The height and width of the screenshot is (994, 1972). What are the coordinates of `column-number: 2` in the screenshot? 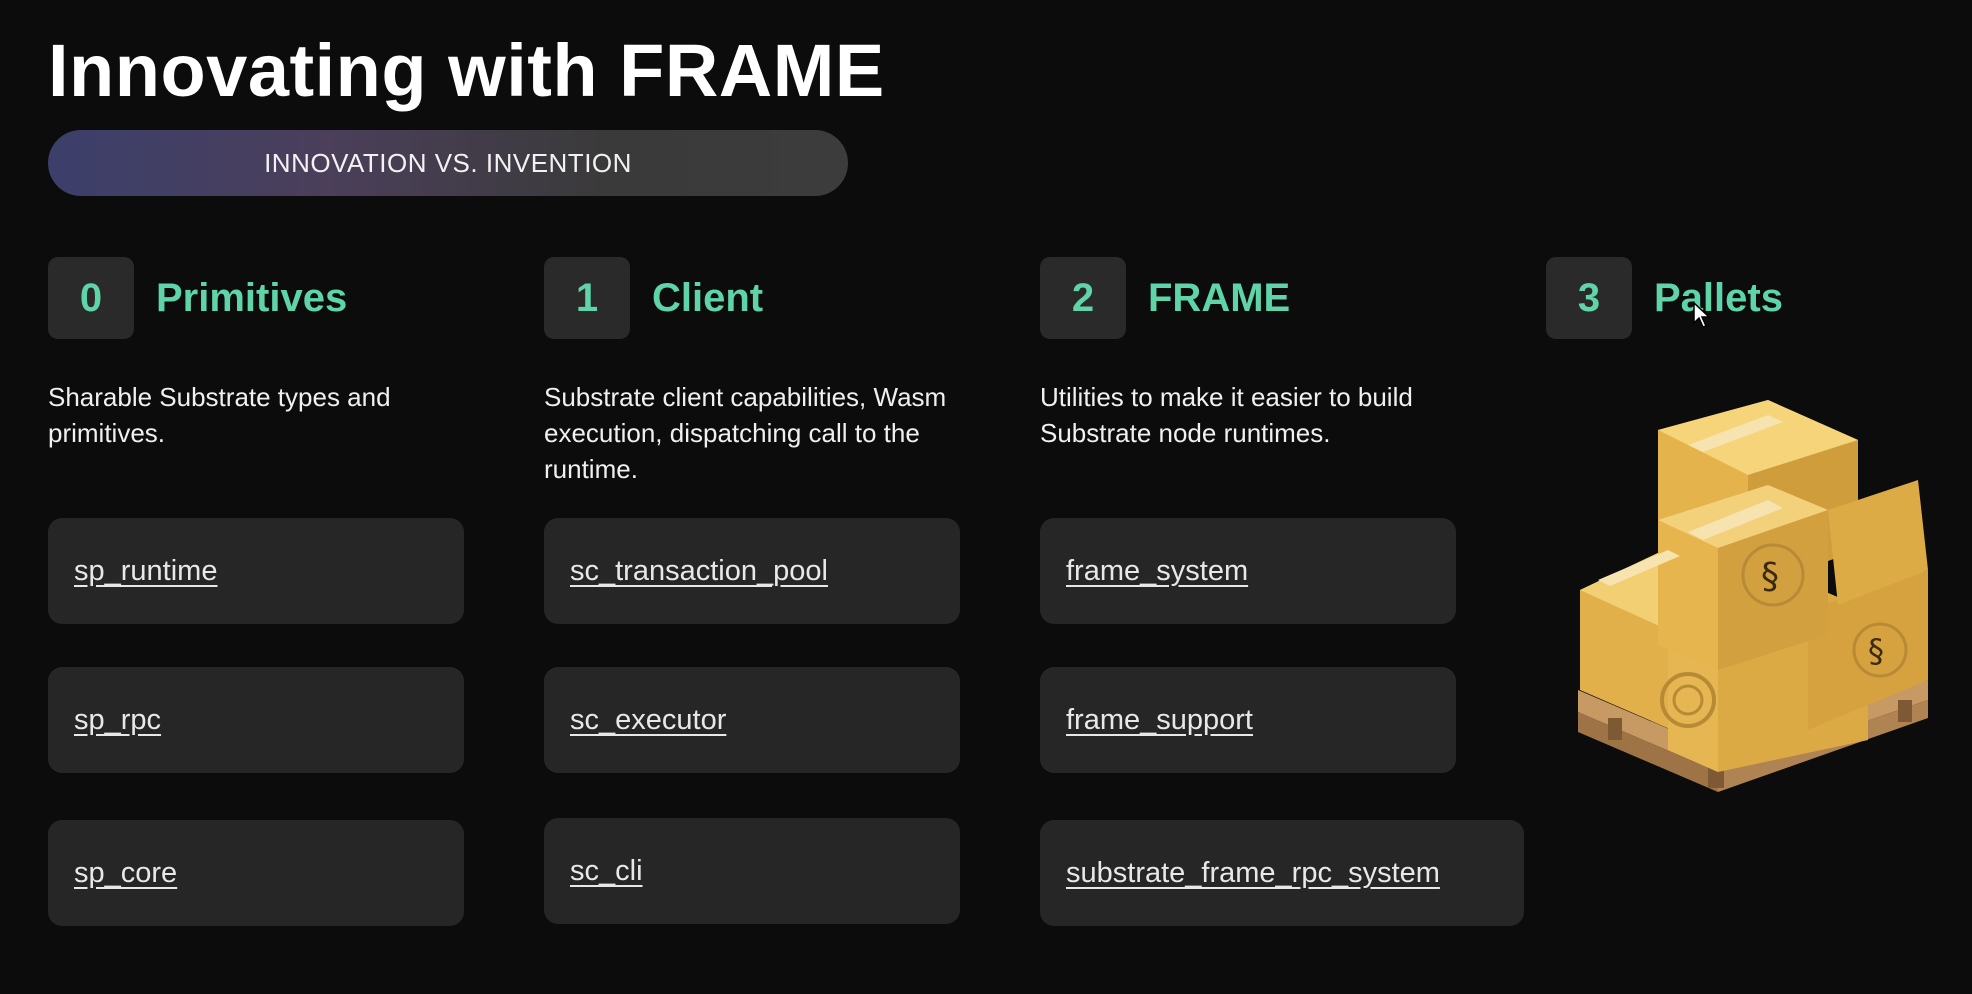 It's located at (1083, 298).